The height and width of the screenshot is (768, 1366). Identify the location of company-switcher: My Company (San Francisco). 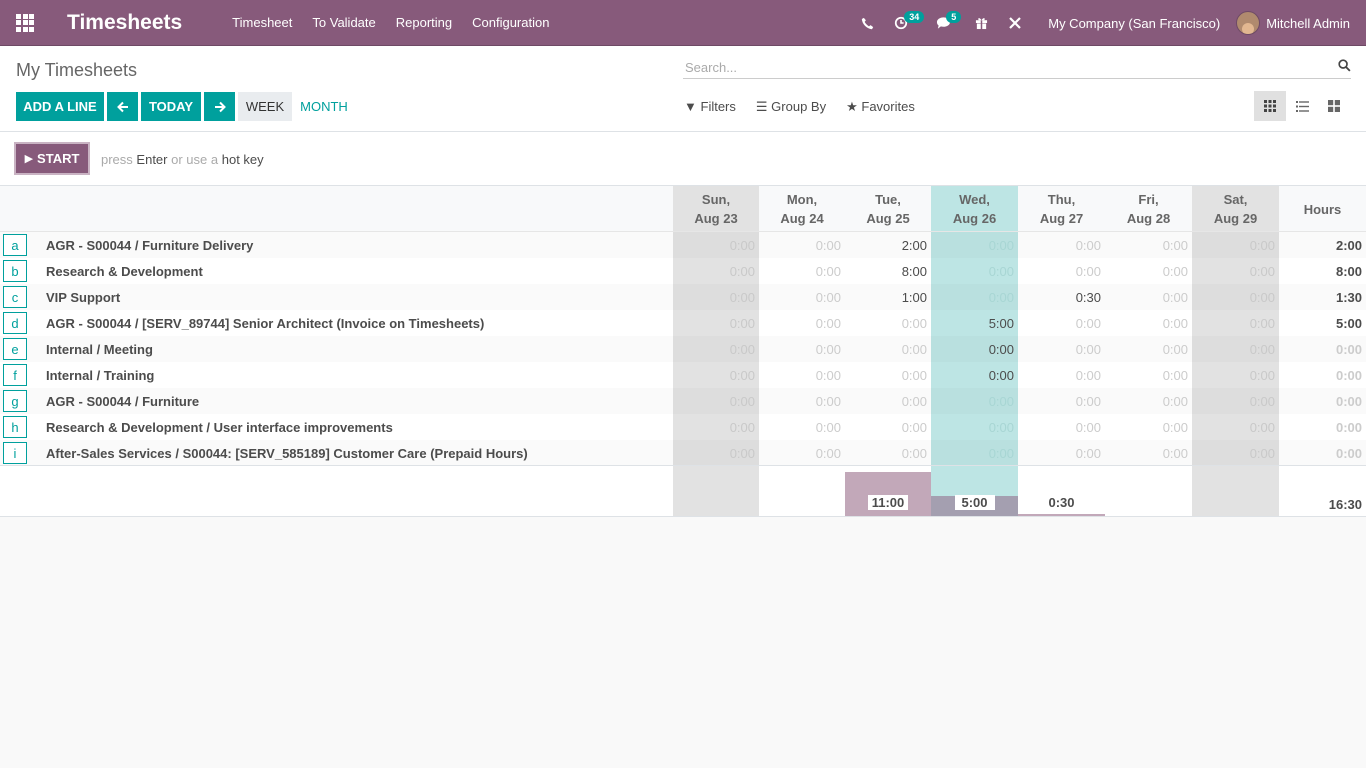
(1134, 23).